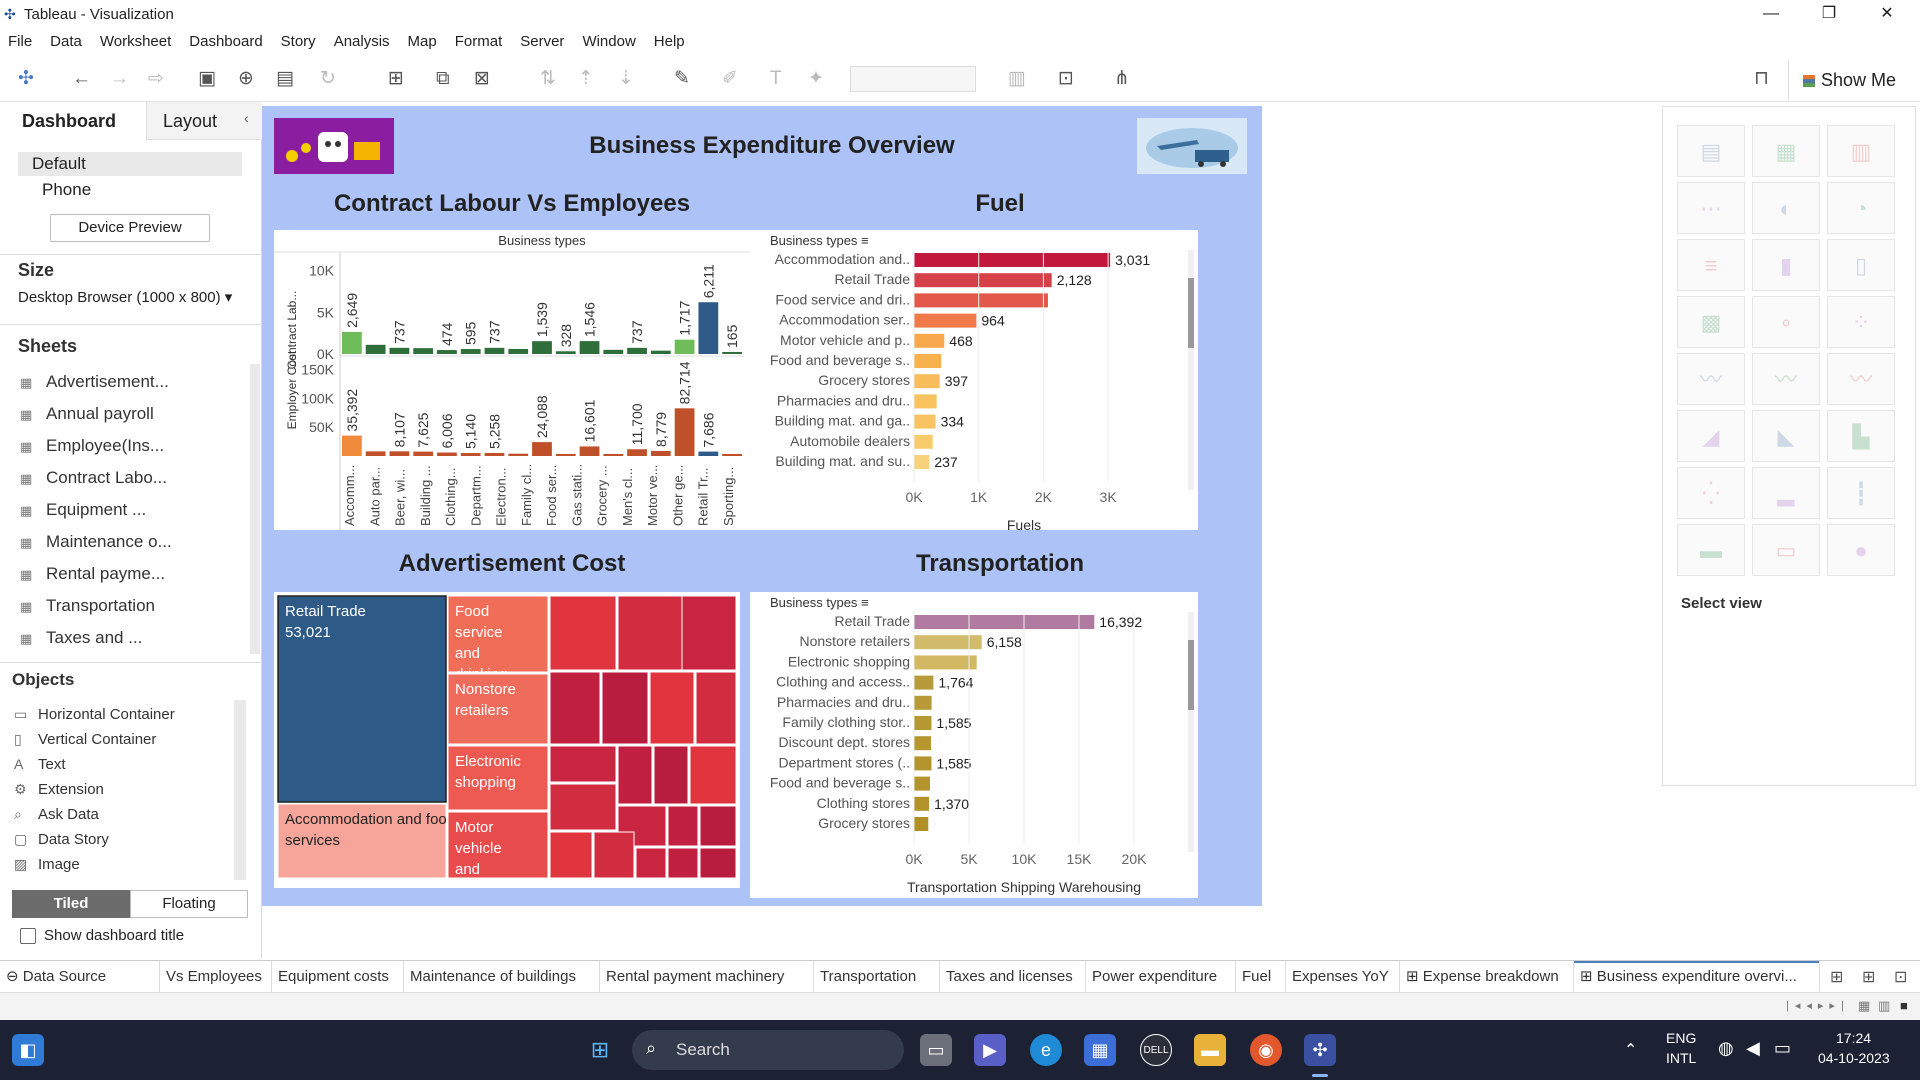  Describe the element at coordinates (80, 977) in the screenshot. I see `tab-data-source: ⊖ Data Source` at that location.